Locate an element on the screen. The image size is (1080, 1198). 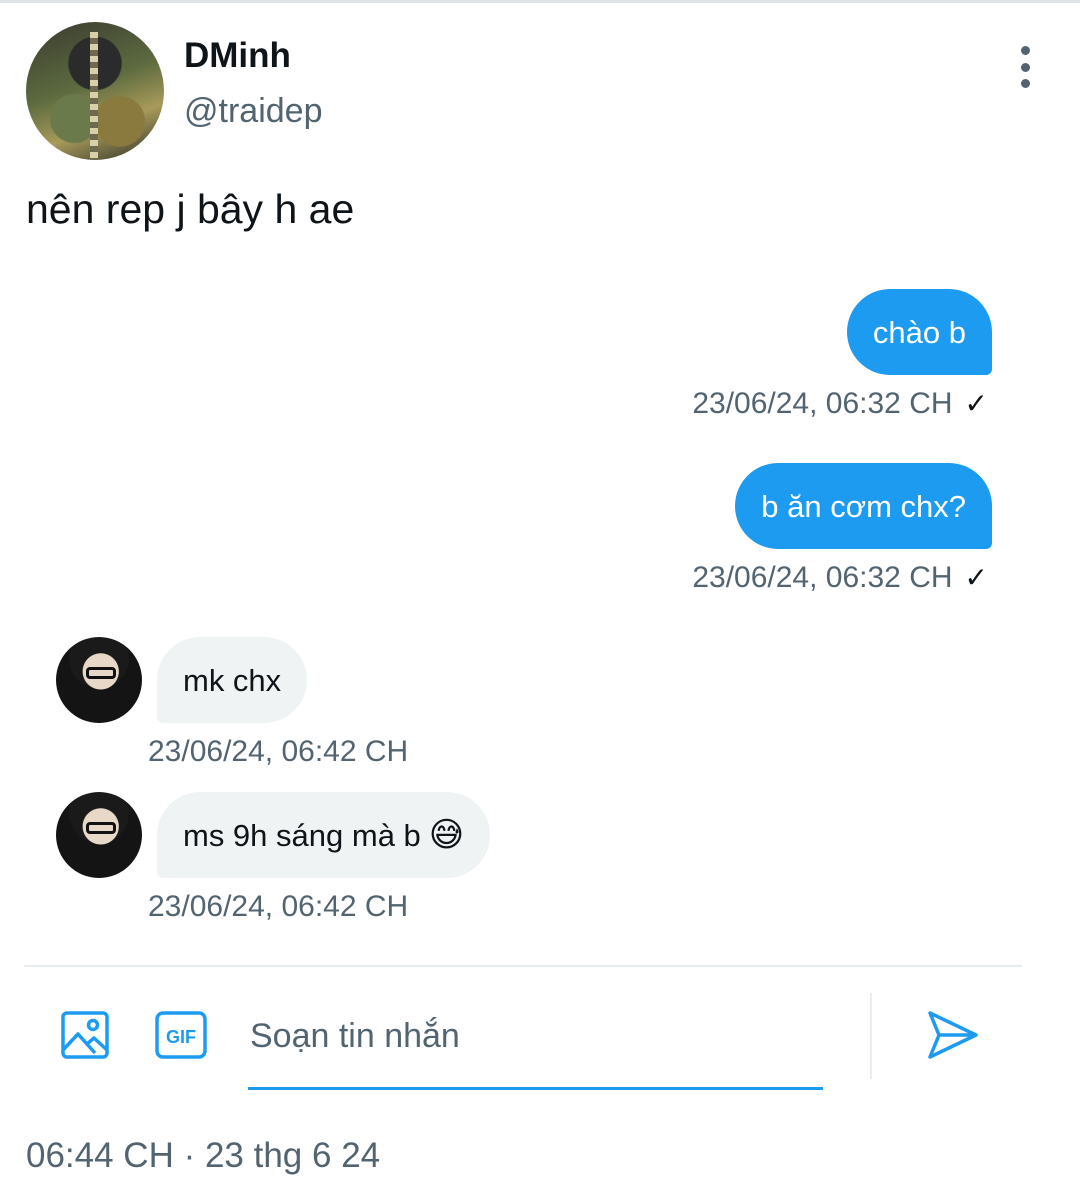
message-bubble-incoming: mk chx is located at coordinates (232, 680).